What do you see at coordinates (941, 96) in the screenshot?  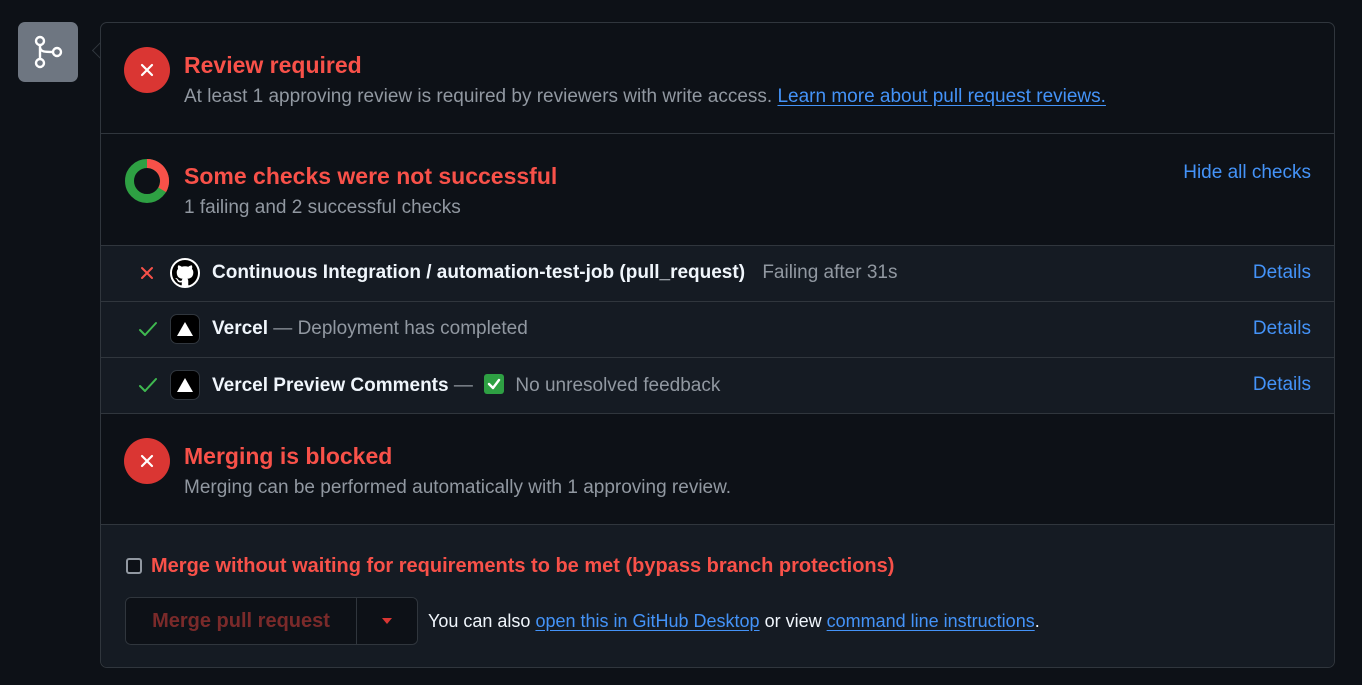 I see `learn-more-link: Learn more about pull request reviews.` at bounding box center [941, 96].